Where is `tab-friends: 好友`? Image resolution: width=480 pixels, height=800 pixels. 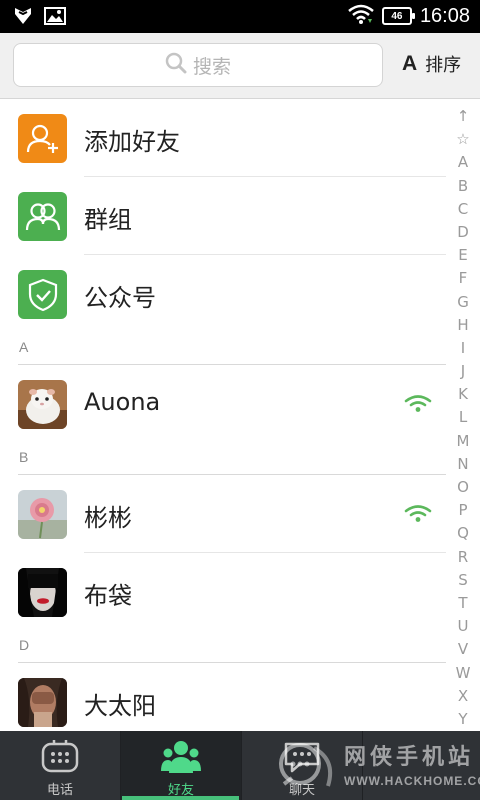 tab-friends: 好友 is located at coordinates (181, 765).